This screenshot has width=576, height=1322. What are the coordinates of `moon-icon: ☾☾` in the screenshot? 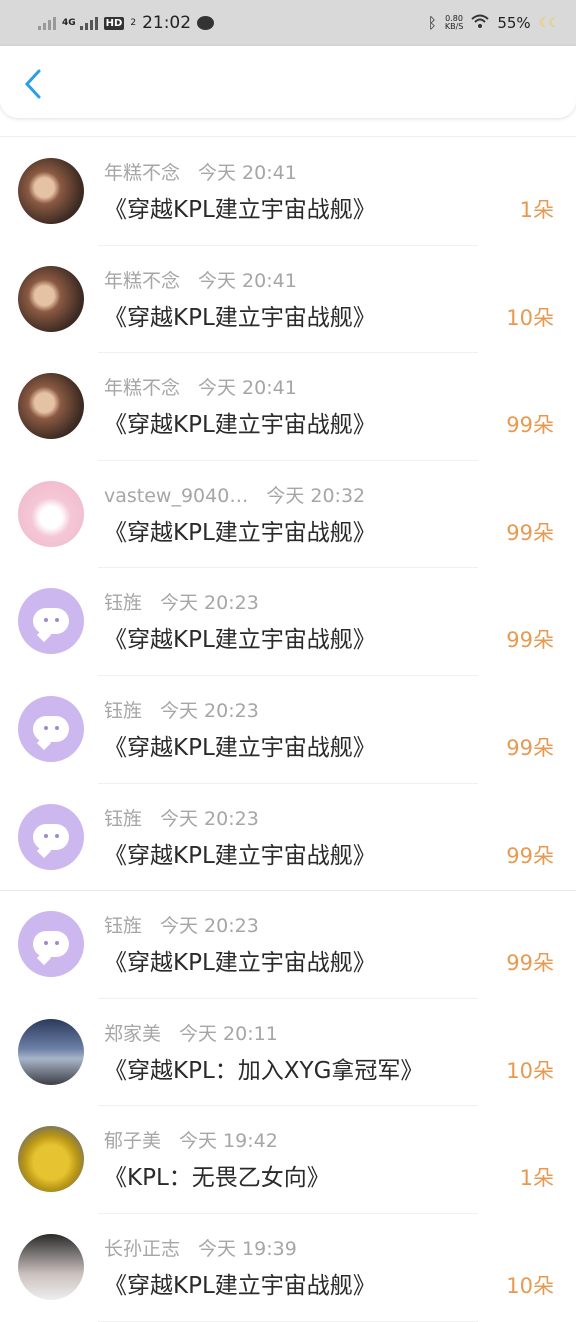 It's located at (549, 23).